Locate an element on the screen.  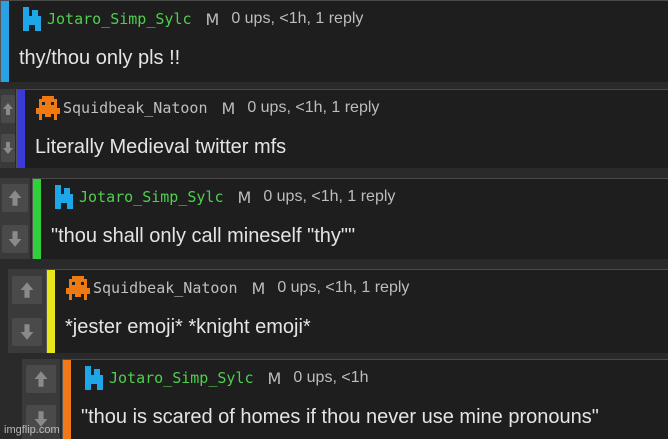
watermark: imgflip.com is located at coordinates (32, 430).